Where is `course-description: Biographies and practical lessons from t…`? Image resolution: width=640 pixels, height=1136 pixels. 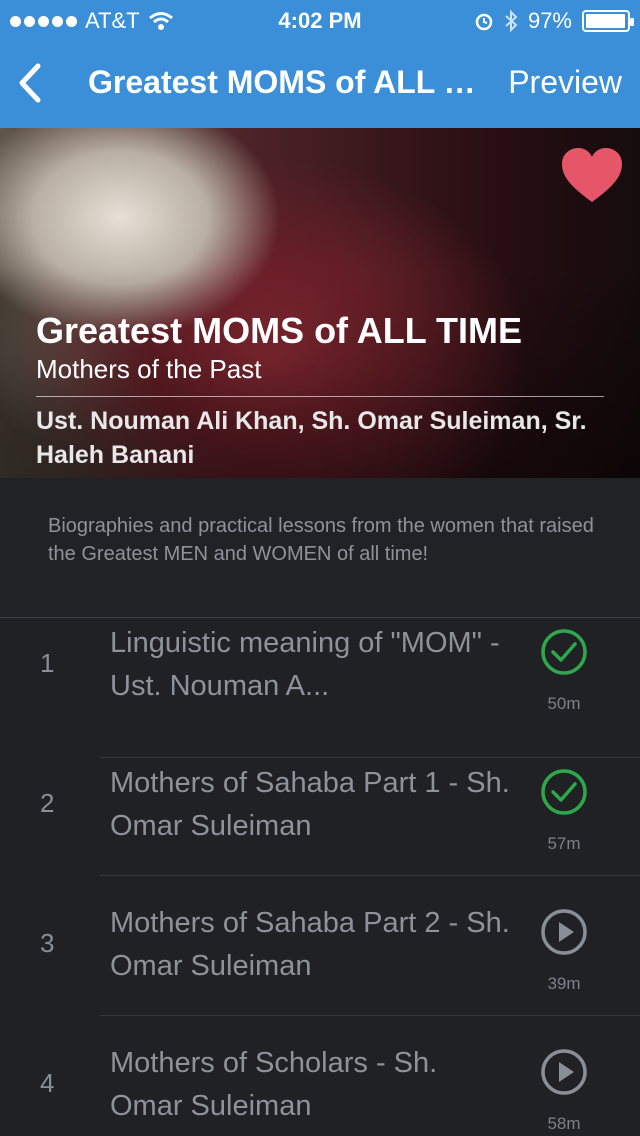
course-description: Biographies and practical lessons from t… is located at coordinates (320, 548).